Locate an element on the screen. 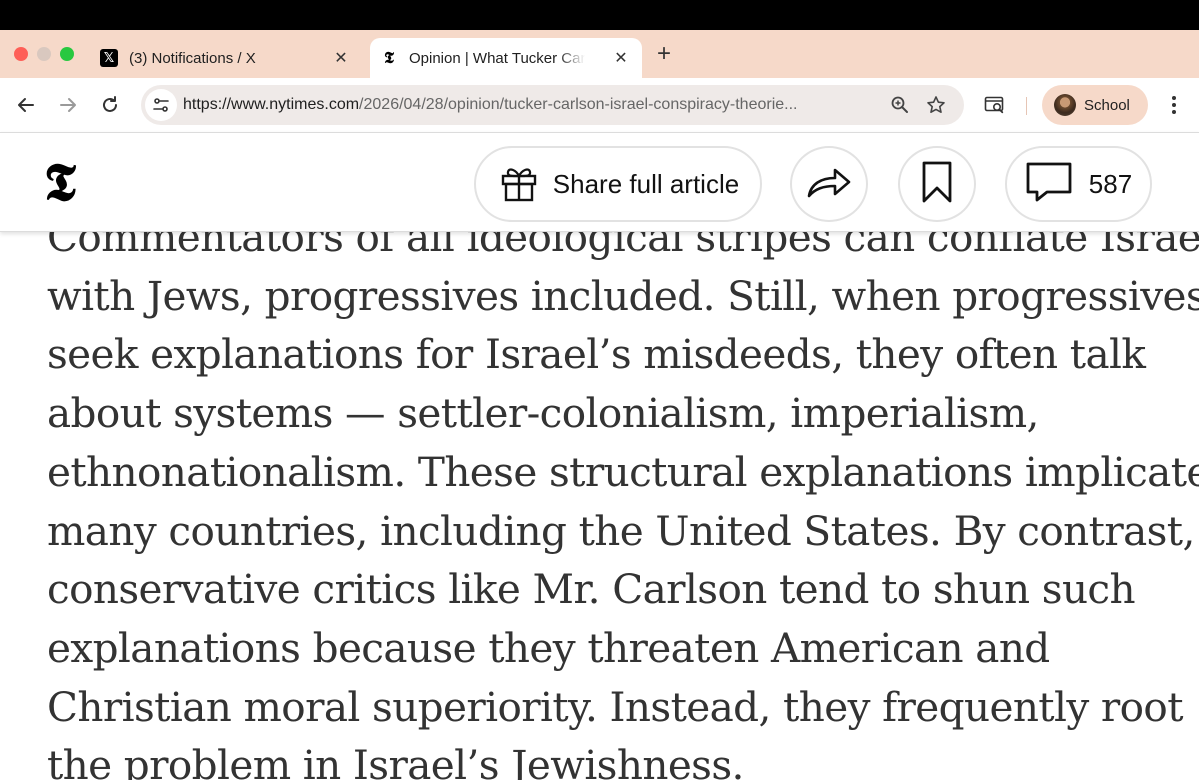  tab-search-icon is located at coordinates (995, 105).